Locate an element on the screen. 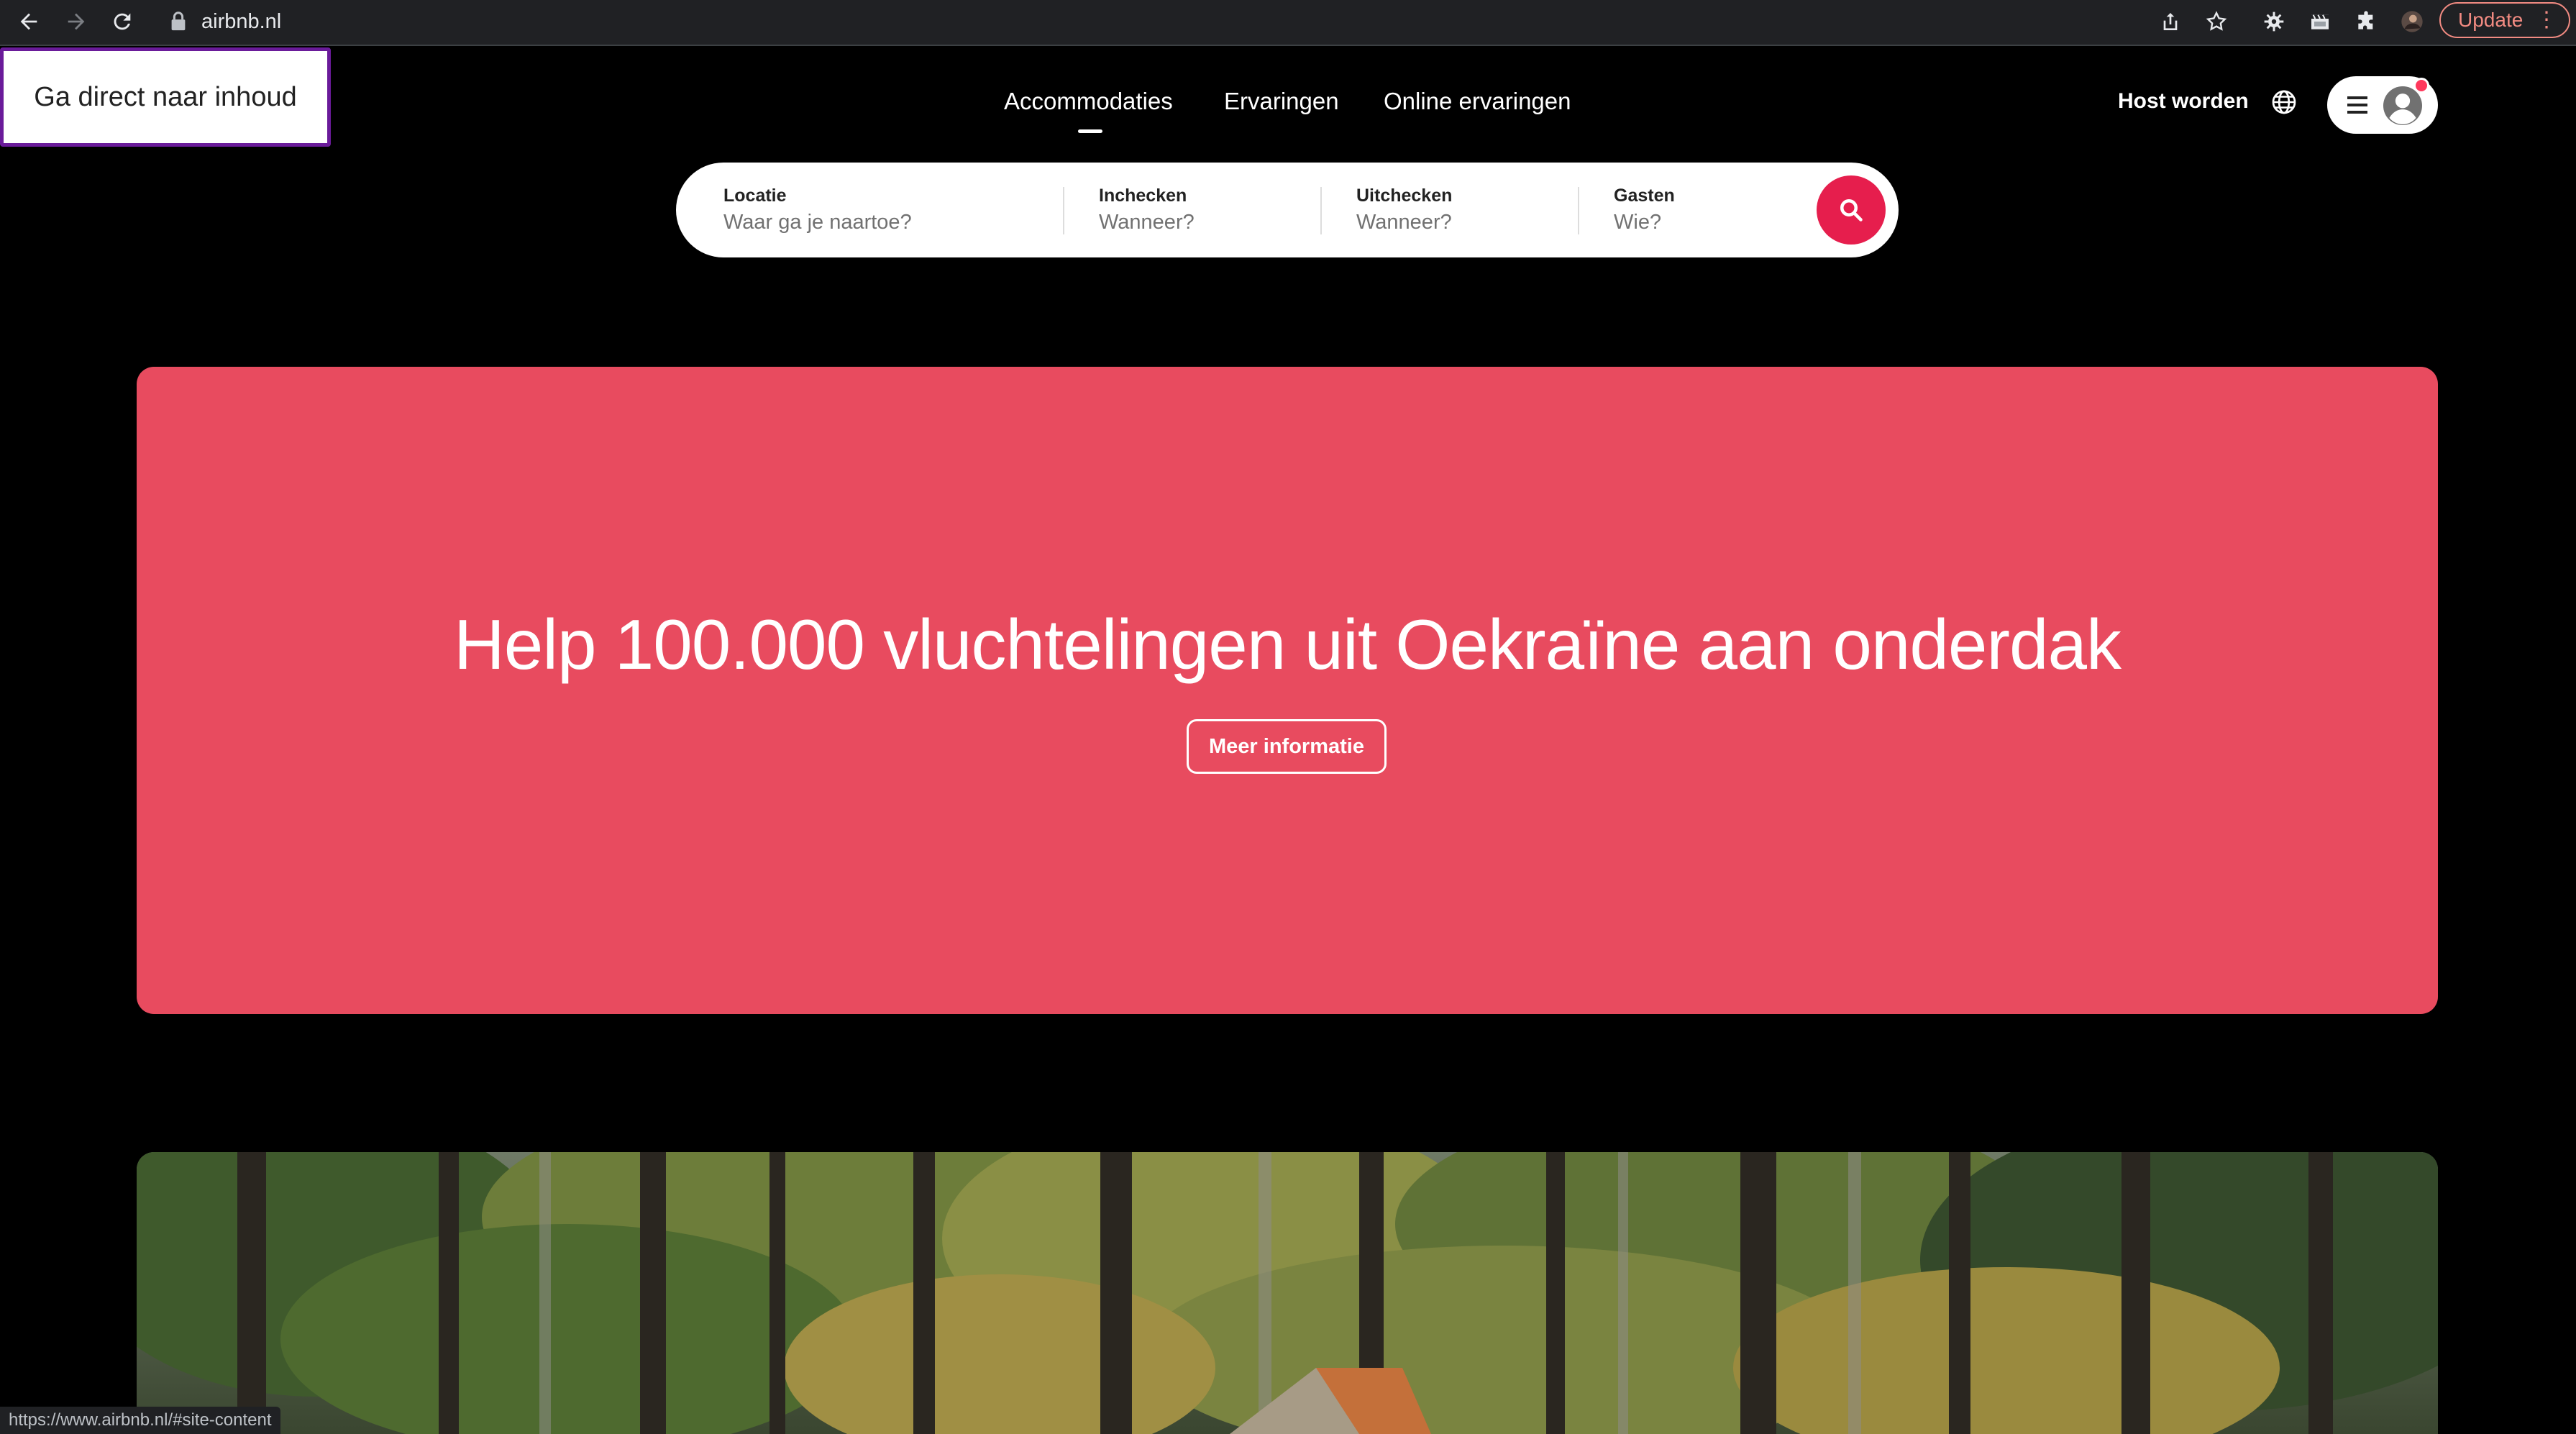 This screenshot has height=1434, width=2576. extensions-puzzle-icon is located at coordinates (2366, 21).